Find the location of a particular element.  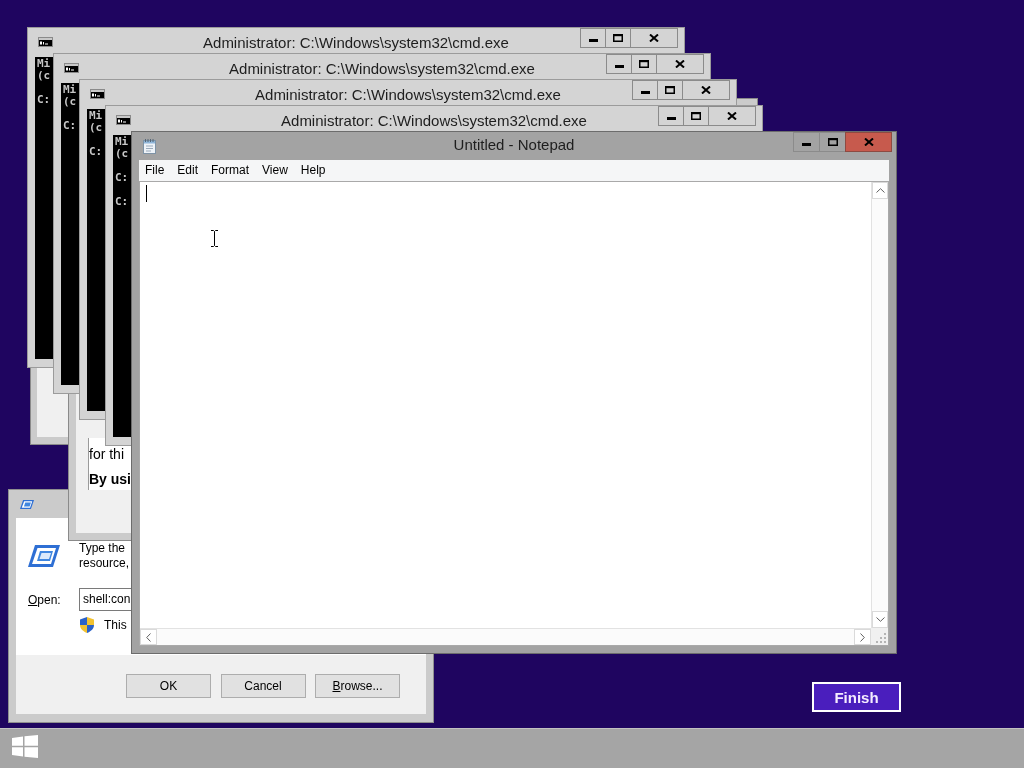

menu-item: Format is located at coordinates (230, 170).